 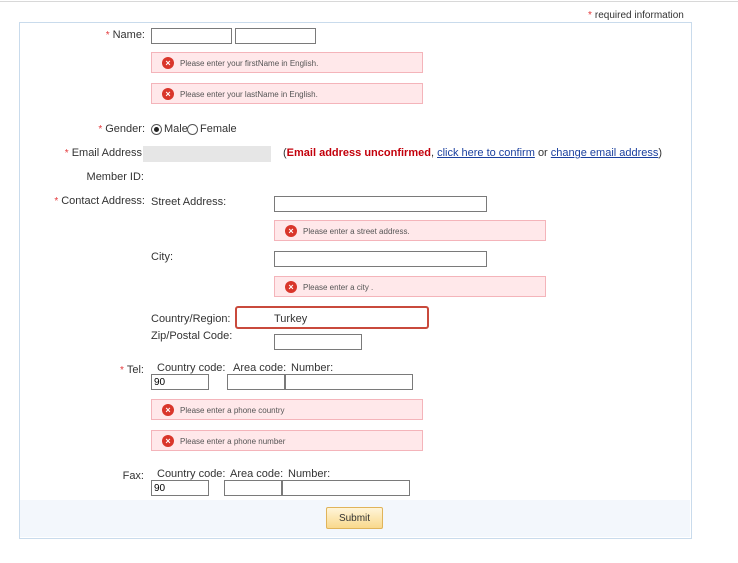 I want to click on error-message: Please enter your firstName in English., so click(x=249, y=63).